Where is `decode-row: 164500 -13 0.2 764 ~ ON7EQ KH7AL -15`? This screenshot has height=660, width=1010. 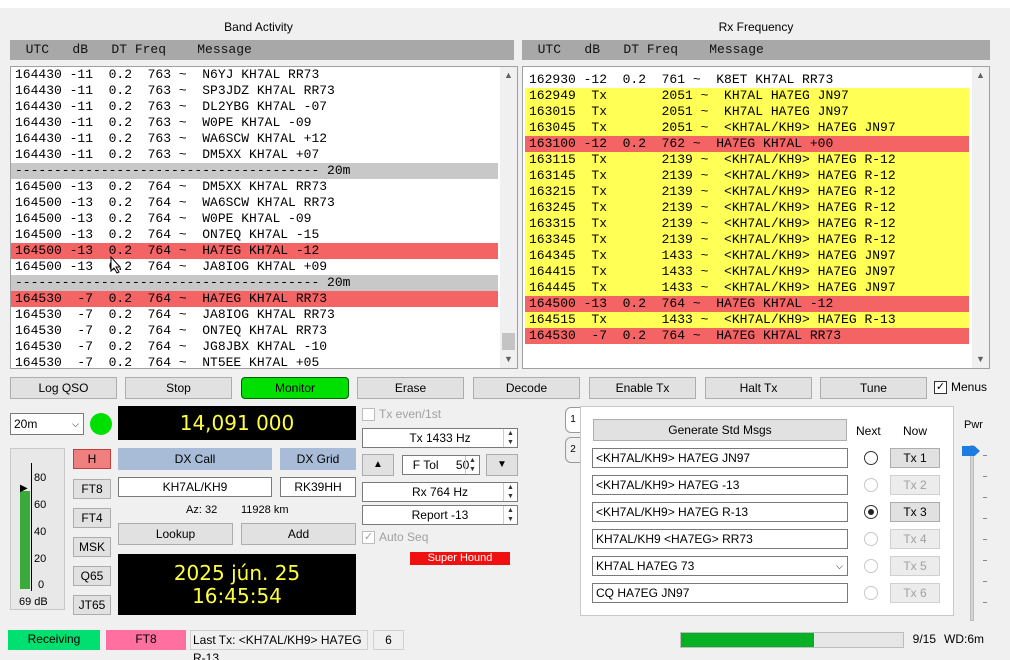 decode-row: 164500 -13 0.2 764 ~ ON7EQ KH7AL -15 is located at coordinates (254, 235).